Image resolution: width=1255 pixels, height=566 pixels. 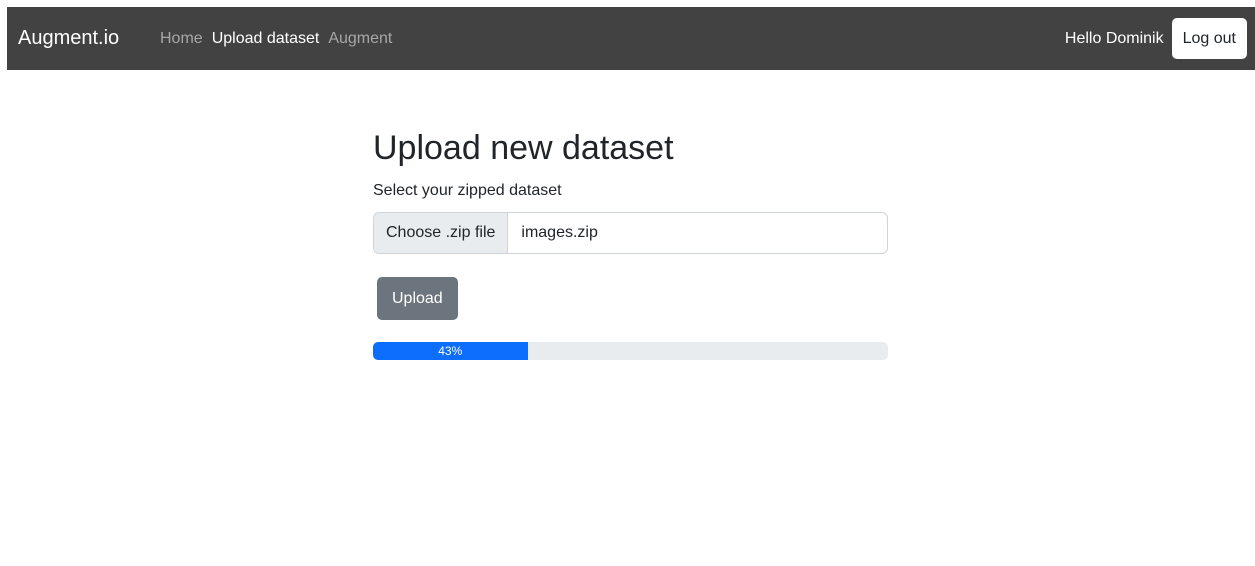 I want to click on nav-user-area: Hello Dominik Log out, so click(x=1156, y=38).